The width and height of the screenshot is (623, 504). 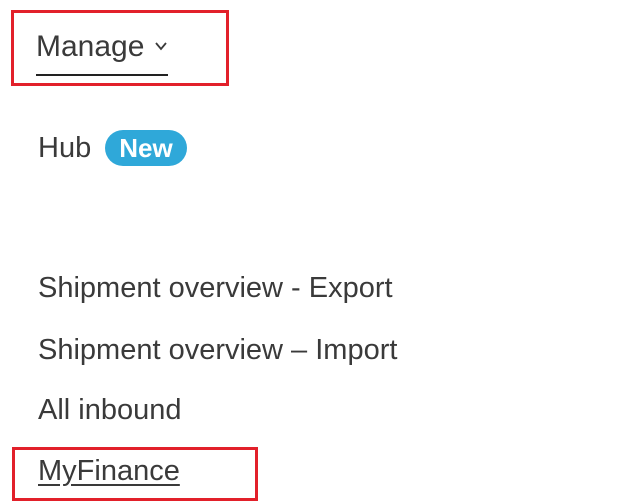 I want to click on menu-item-shipment-import: Shipment overview – Import, so click(x=217, y=350).